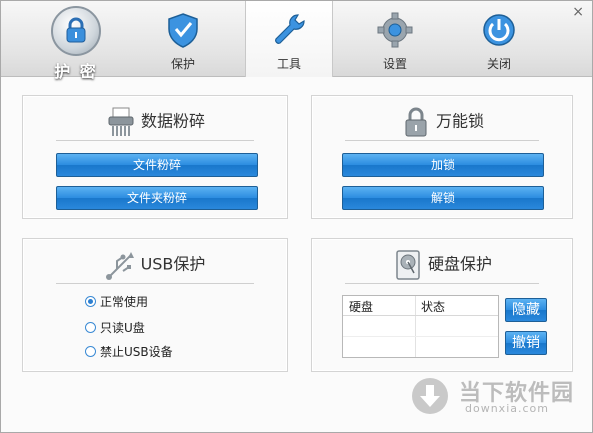  What do you see at coordinates (172, 121) in the screenshot?
I see `shred-title-text: 数据粉碎` at bounding box center [172, 121].